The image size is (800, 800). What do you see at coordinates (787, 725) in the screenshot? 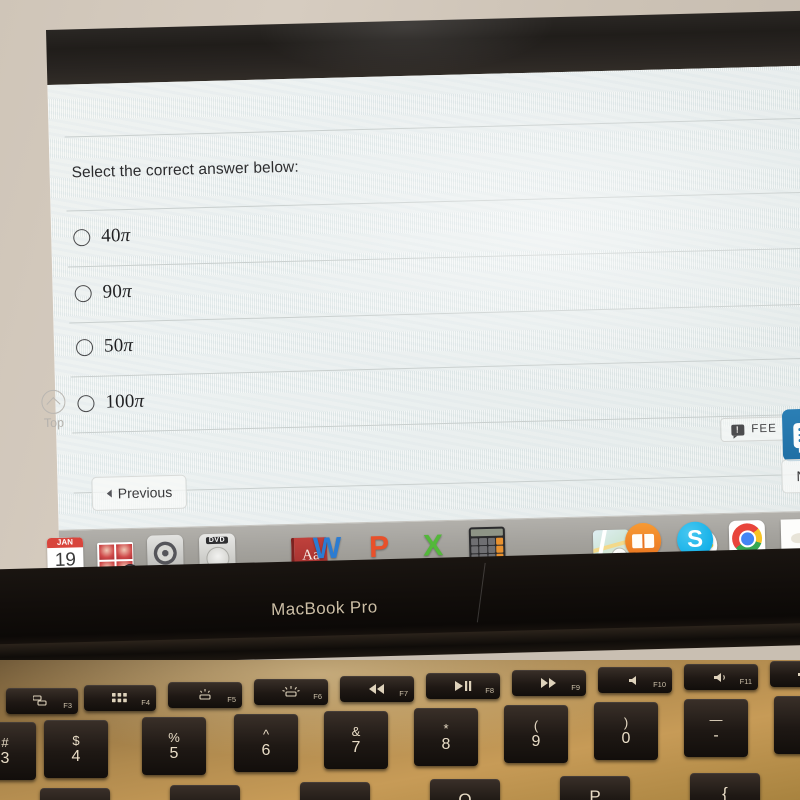
I see `key-equals: + =` at bounding box center [787, 725].